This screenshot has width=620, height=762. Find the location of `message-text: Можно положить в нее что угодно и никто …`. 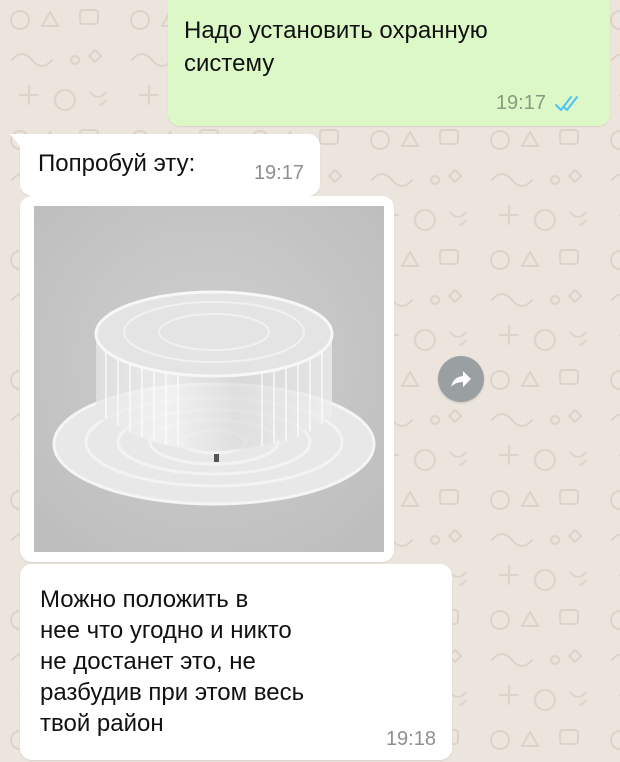

message-text: Можно положить в нее что угодно и никто … is located at coordinates (172, 661).